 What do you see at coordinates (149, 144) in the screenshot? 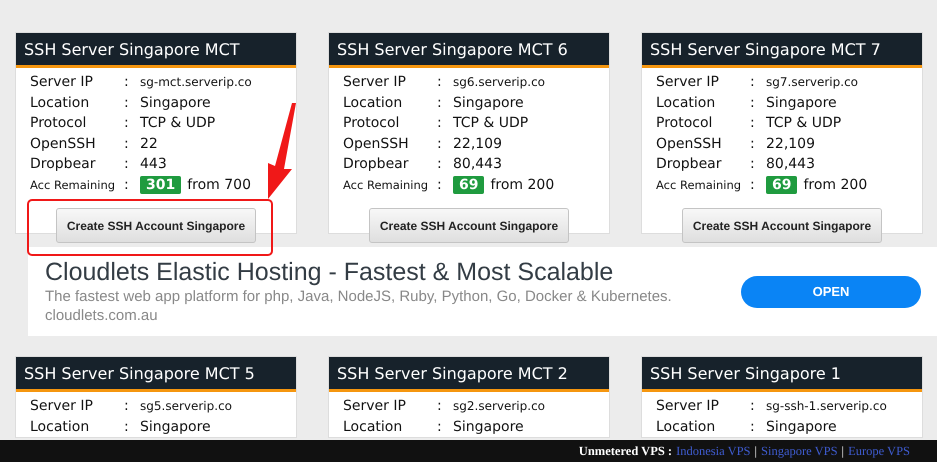
I see `field-value: 22` at bounding box center [149, 144].